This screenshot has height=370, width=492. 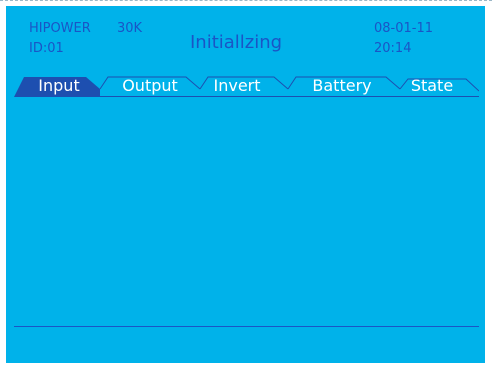 What do you see at coordinates (246, 0) in the screenshot?
I see `top-dashed-border` at bounding box center [246, 0].